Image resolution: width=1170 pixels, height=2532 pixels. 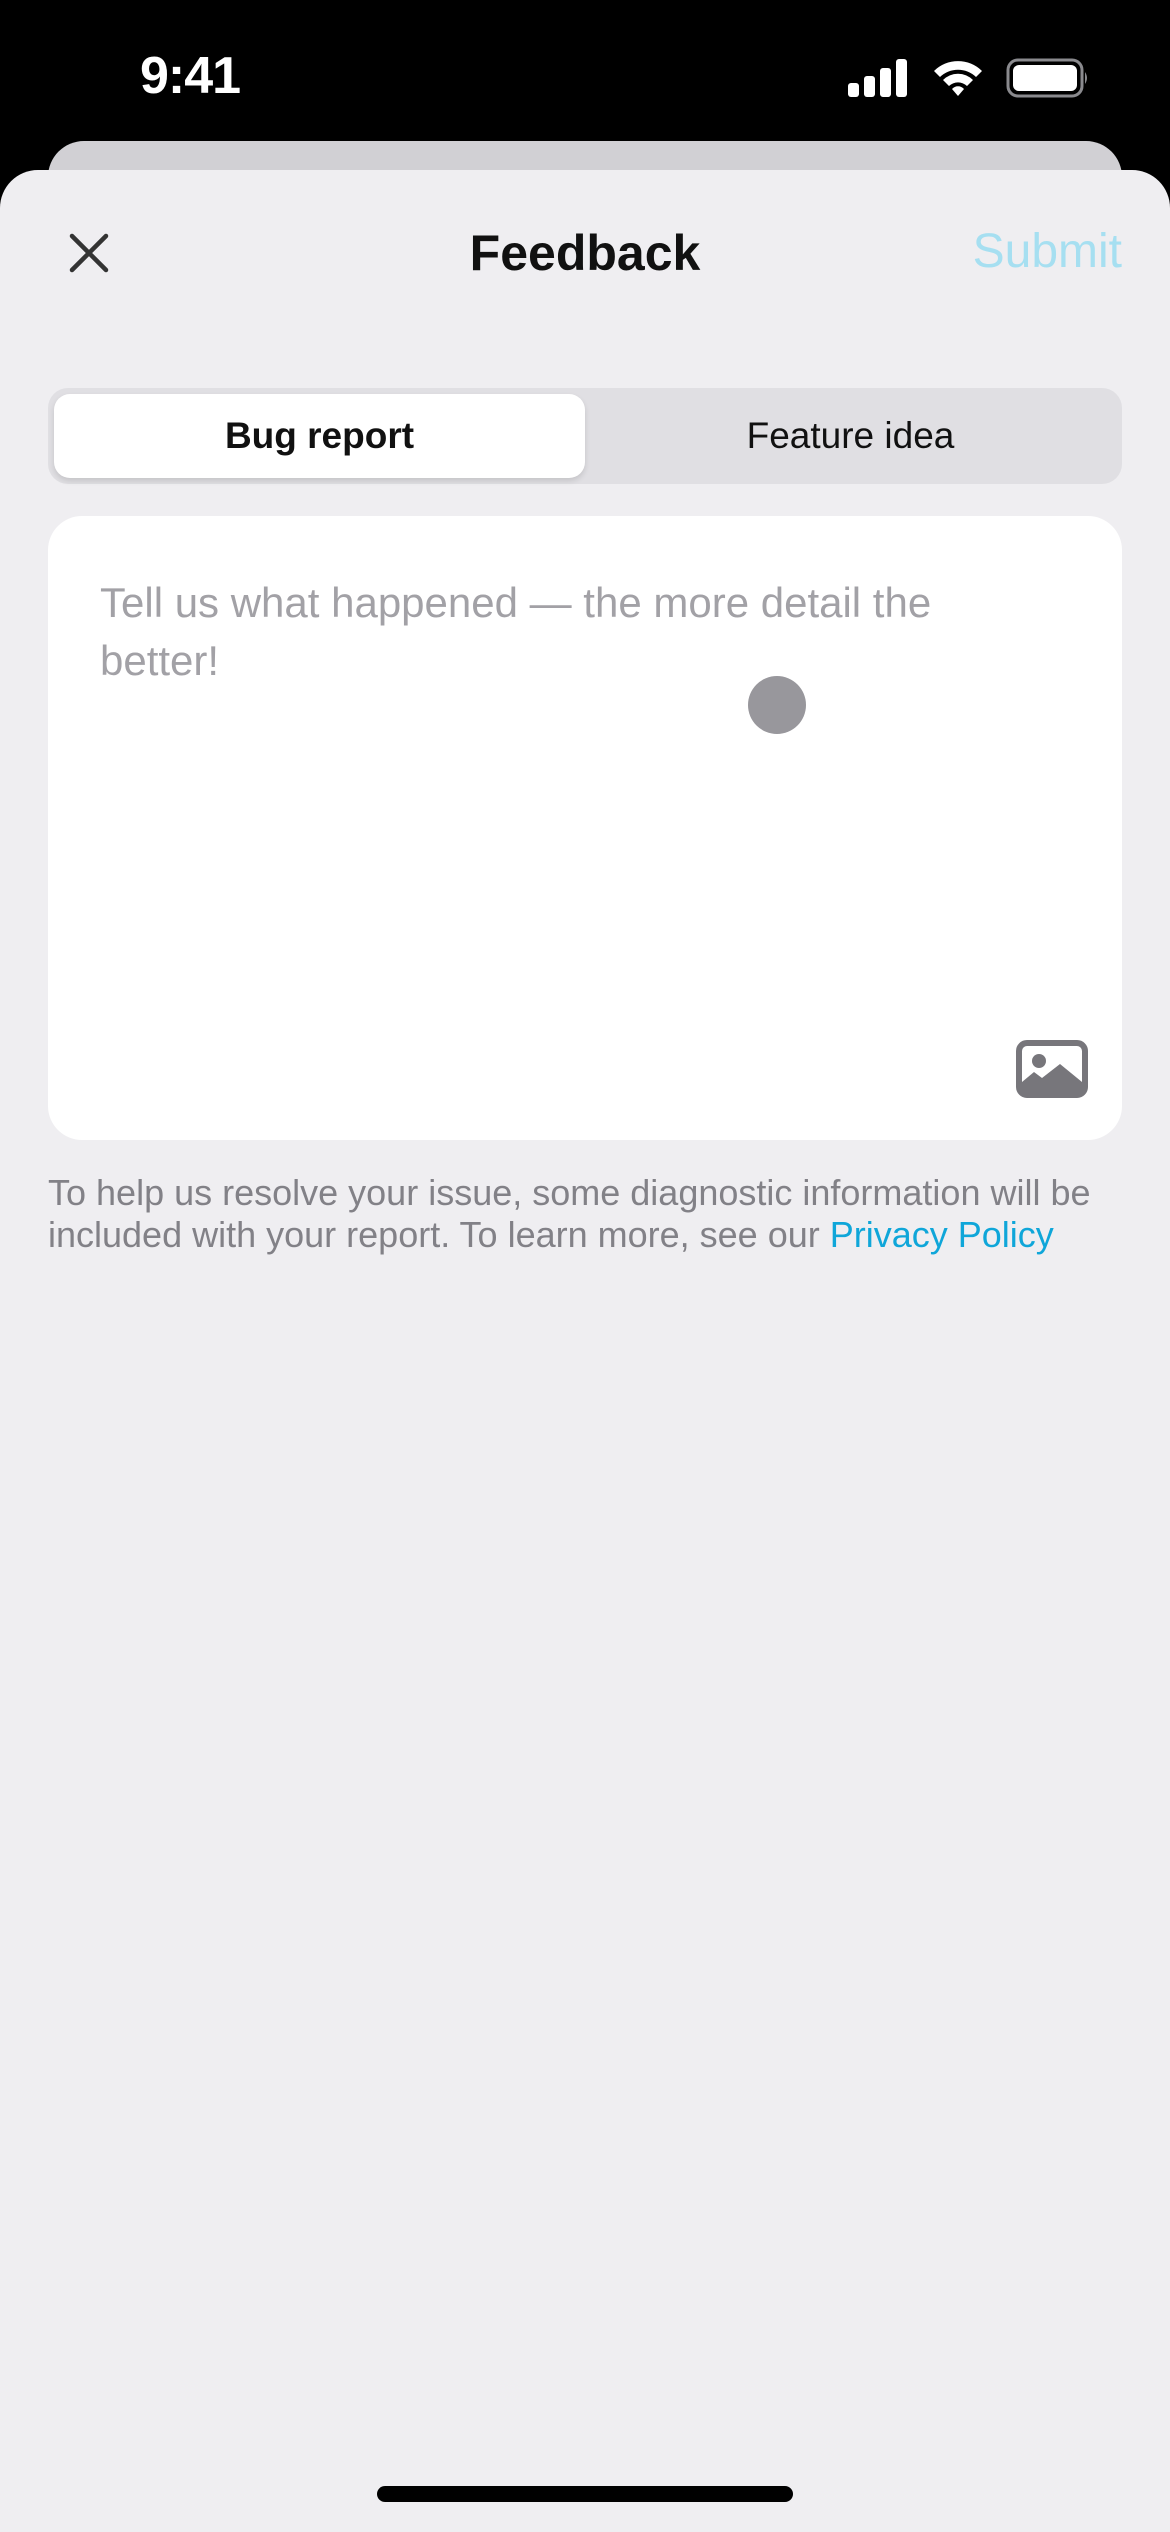 What do you see at coordinates (585, 70) in the screenshot?
I see `status-bar: 9:41` at bounding box center [585, 70].